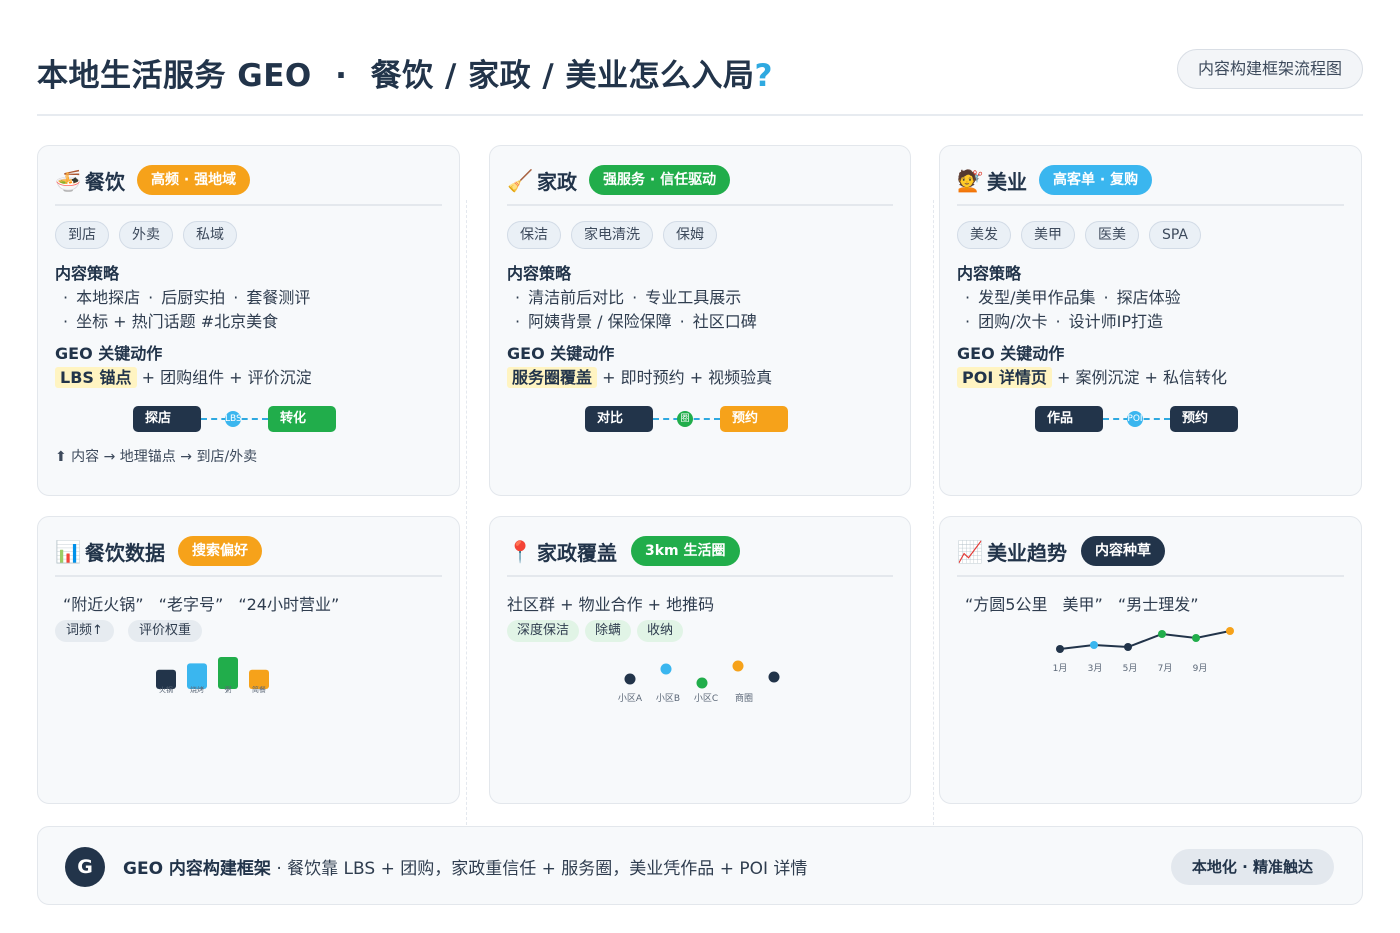 The height and width of the screenshot is (933, 1400). Describe the element at coordinates (146, 235) in the screenshot. I see `tag-waimai: 外卖` at that location.